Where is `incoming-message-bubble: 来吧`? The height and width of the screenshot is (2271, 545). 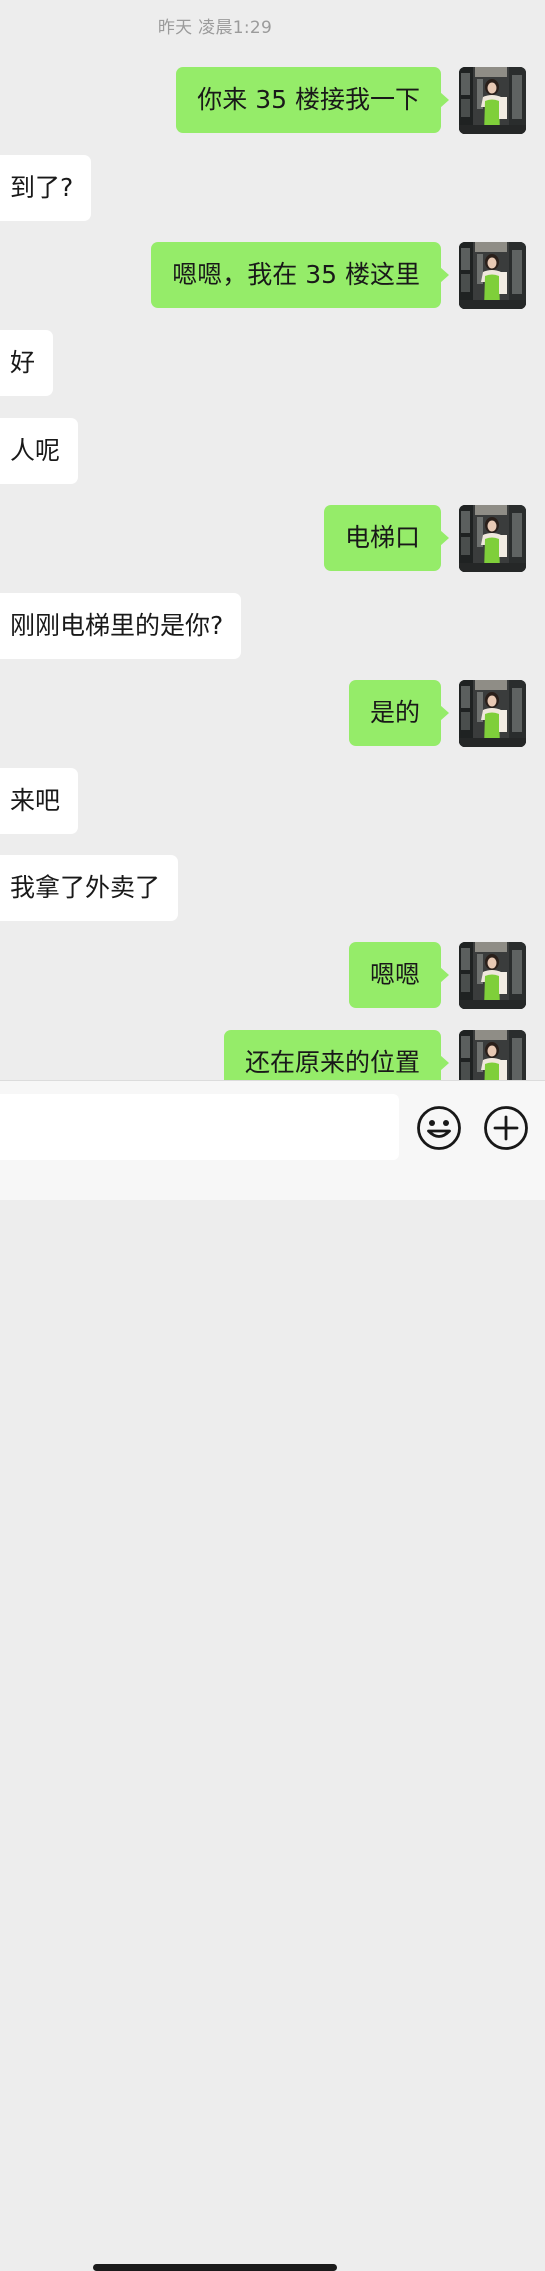
incoming-message-bubble: 来吧 is located at coordinates (39, 801).